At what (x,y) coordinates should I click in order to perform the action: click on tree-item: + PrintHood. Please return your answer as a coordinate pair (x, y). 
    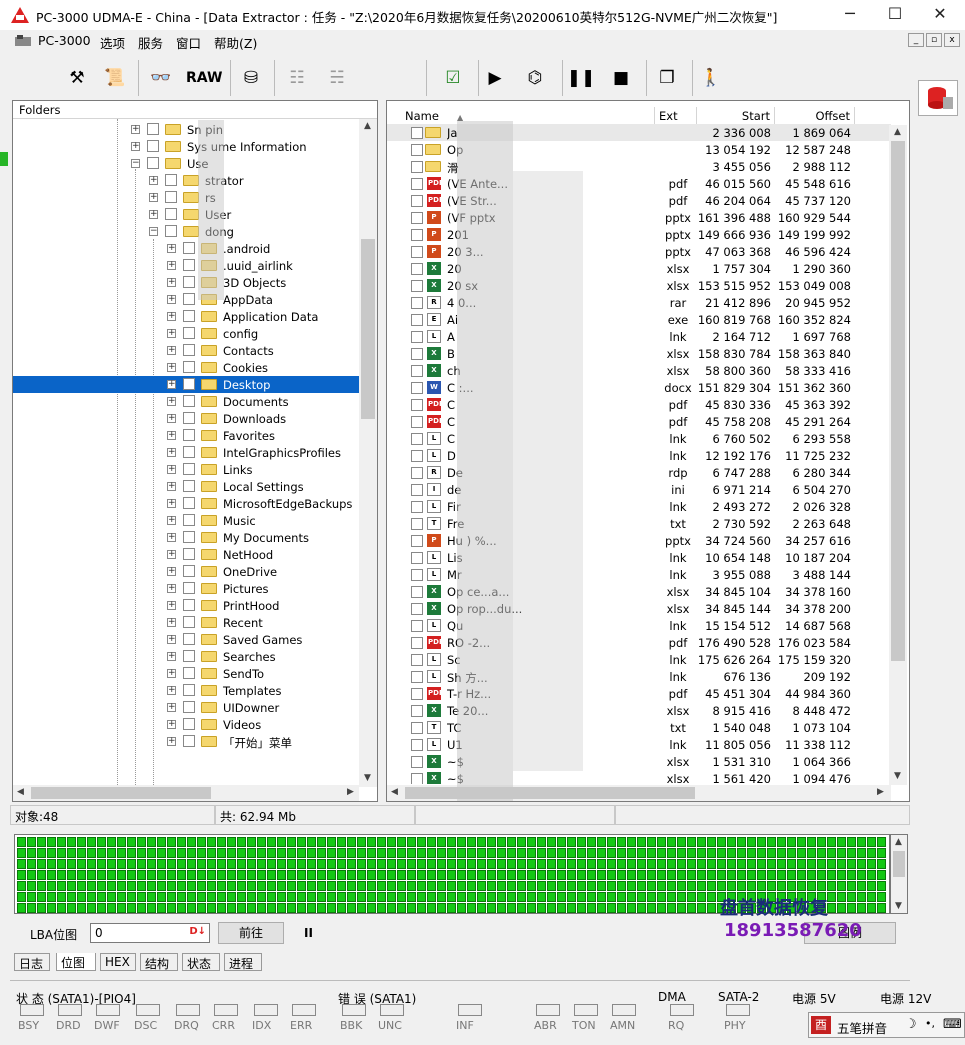
    Looking at the image, I should click on (186, 605).